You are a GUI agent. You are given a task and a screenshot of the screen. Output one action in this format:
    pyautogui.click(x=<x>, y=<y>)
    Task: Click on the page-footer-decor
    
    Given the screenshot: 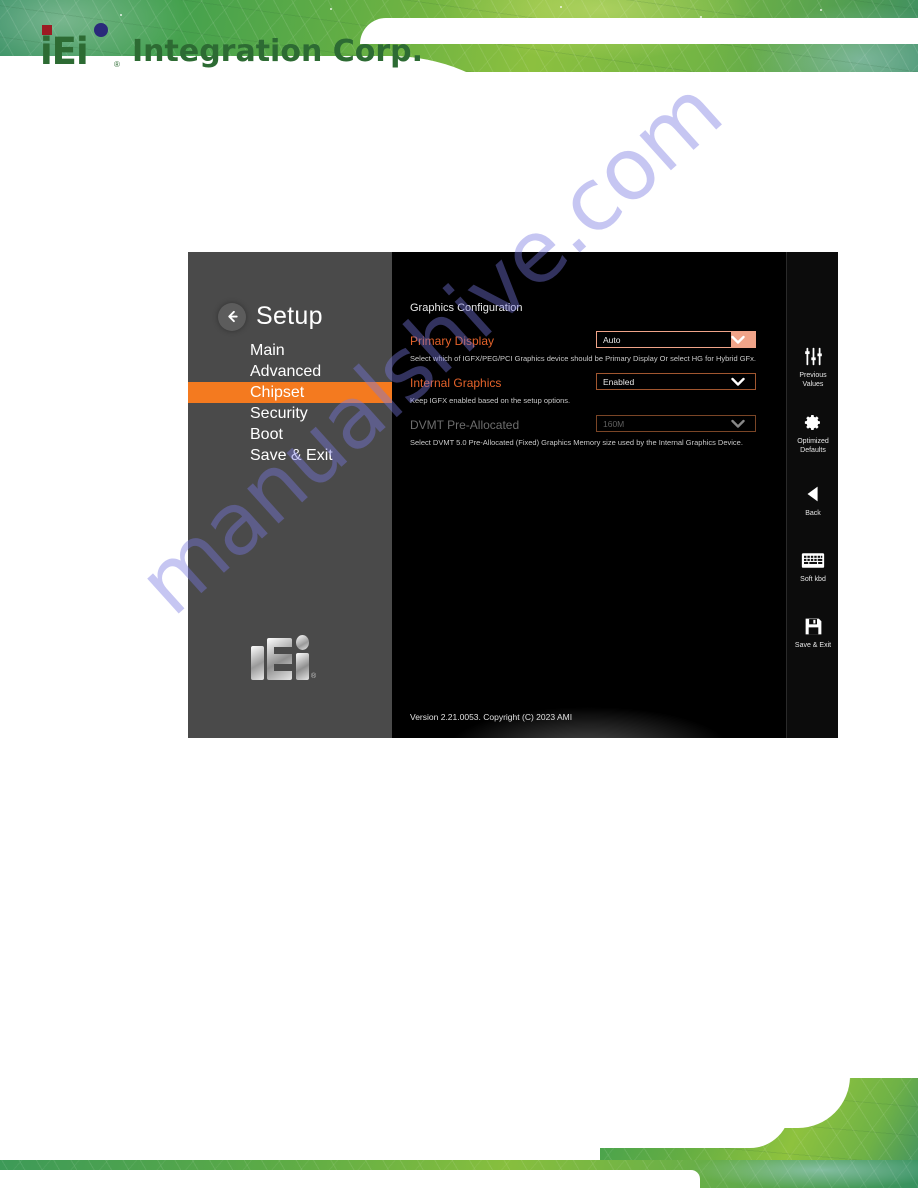 What is the action you would take?
    pyautogui.click(x=459, y=1133)
    